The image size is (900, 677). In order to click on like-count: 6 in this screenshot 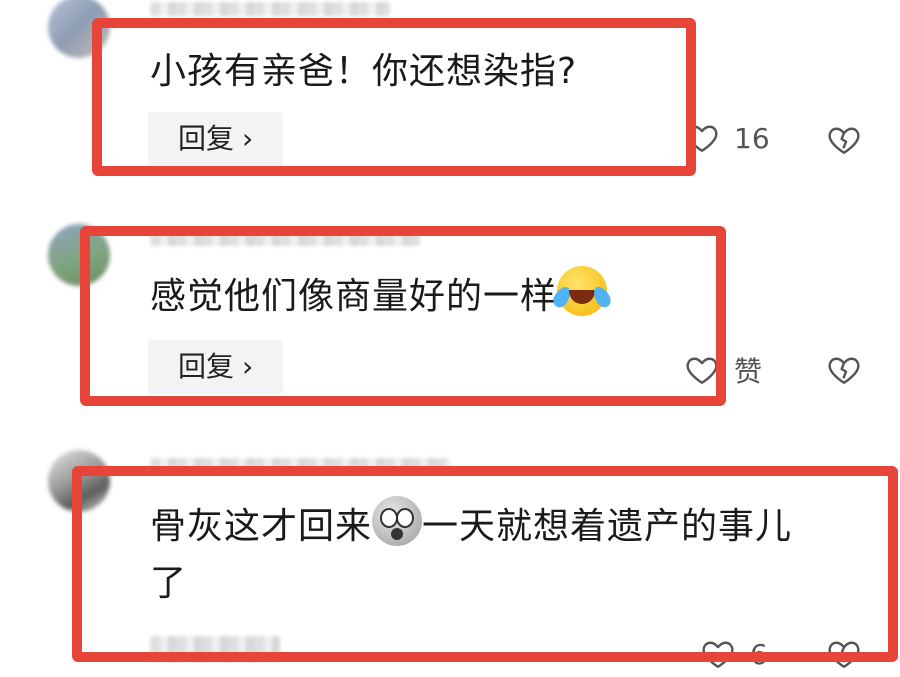, I will do `click(759, 654)`.